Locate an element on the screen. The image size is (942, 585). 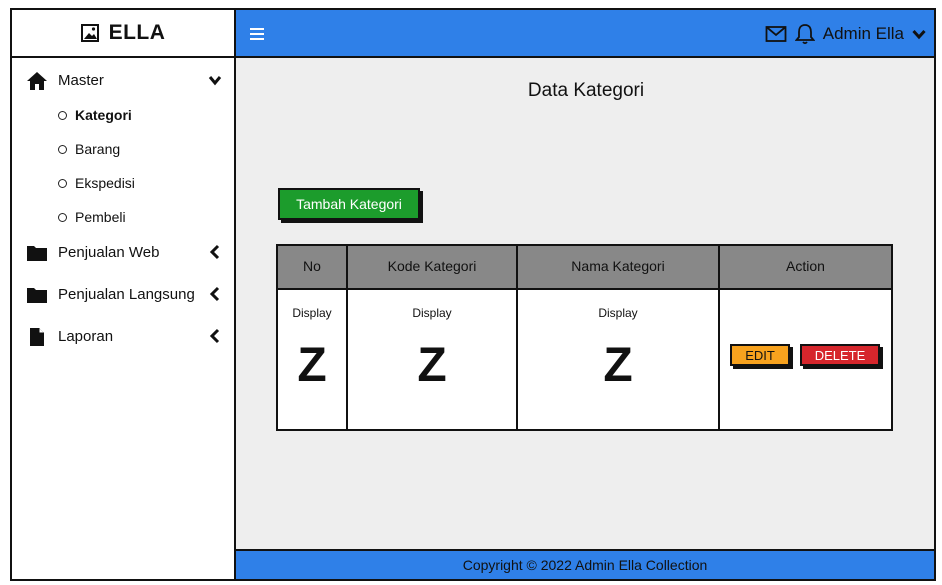
table-column-kode-kategori: Kode Kategori Display Z is located at coordinates (433, 337).